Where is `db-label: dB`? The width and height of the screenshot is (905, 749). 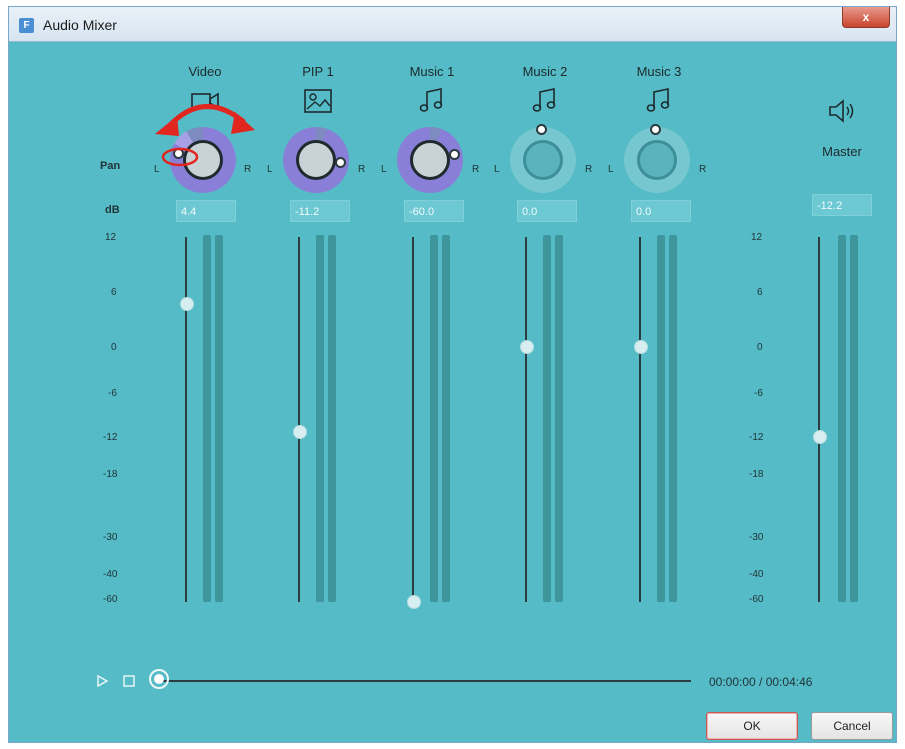
db-label: dB is located at coordinates (112, 210).